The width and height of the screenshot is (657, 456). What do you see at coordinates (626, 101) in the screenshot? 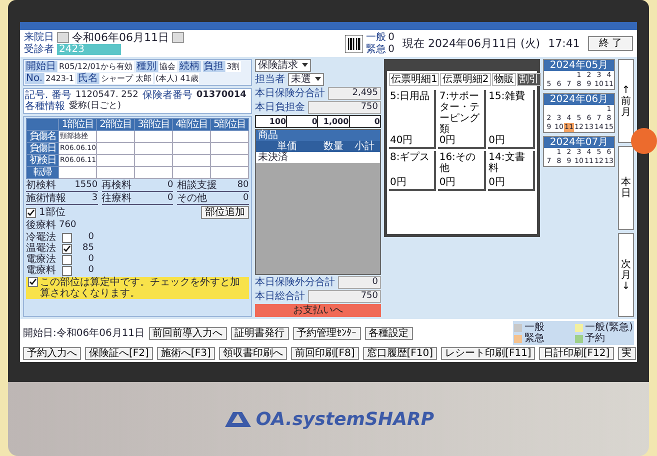
I see `calendar-nav-button: ↑前月` at bounding box center [626, 101].